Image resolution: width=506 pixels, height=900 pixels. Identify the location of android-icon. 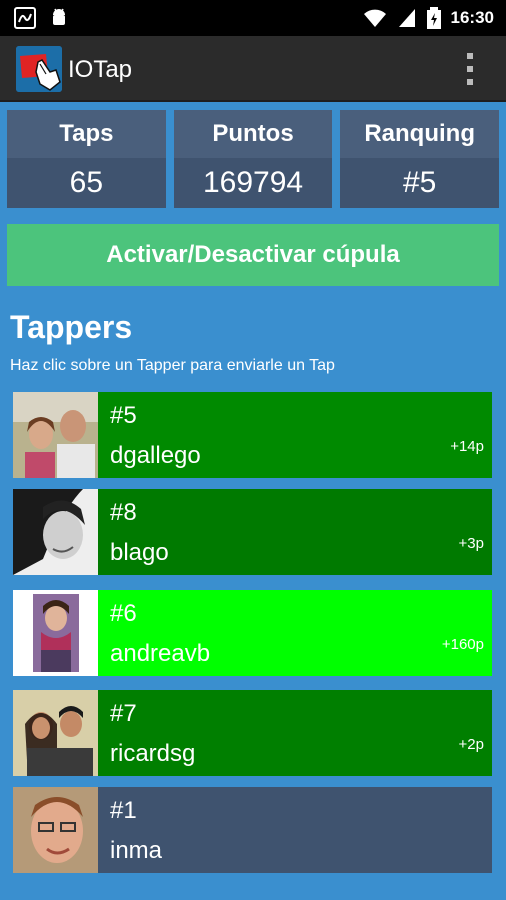
(59, 16).